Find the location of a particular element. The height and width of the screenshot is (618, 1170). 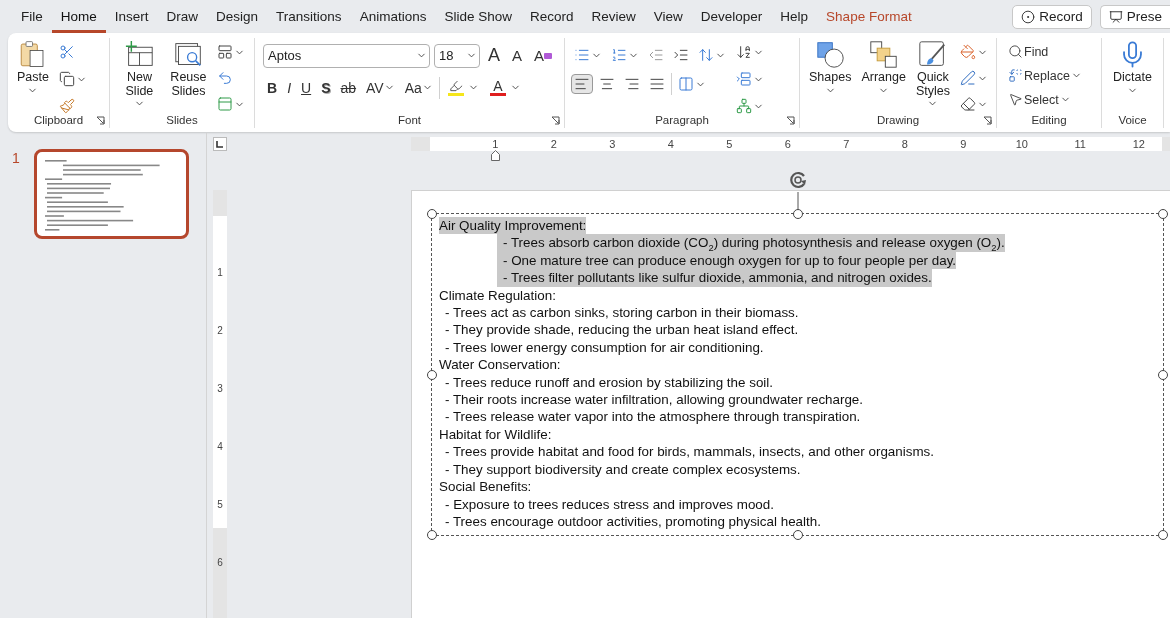

group-label: Slides is located at coordinates (182, 120).